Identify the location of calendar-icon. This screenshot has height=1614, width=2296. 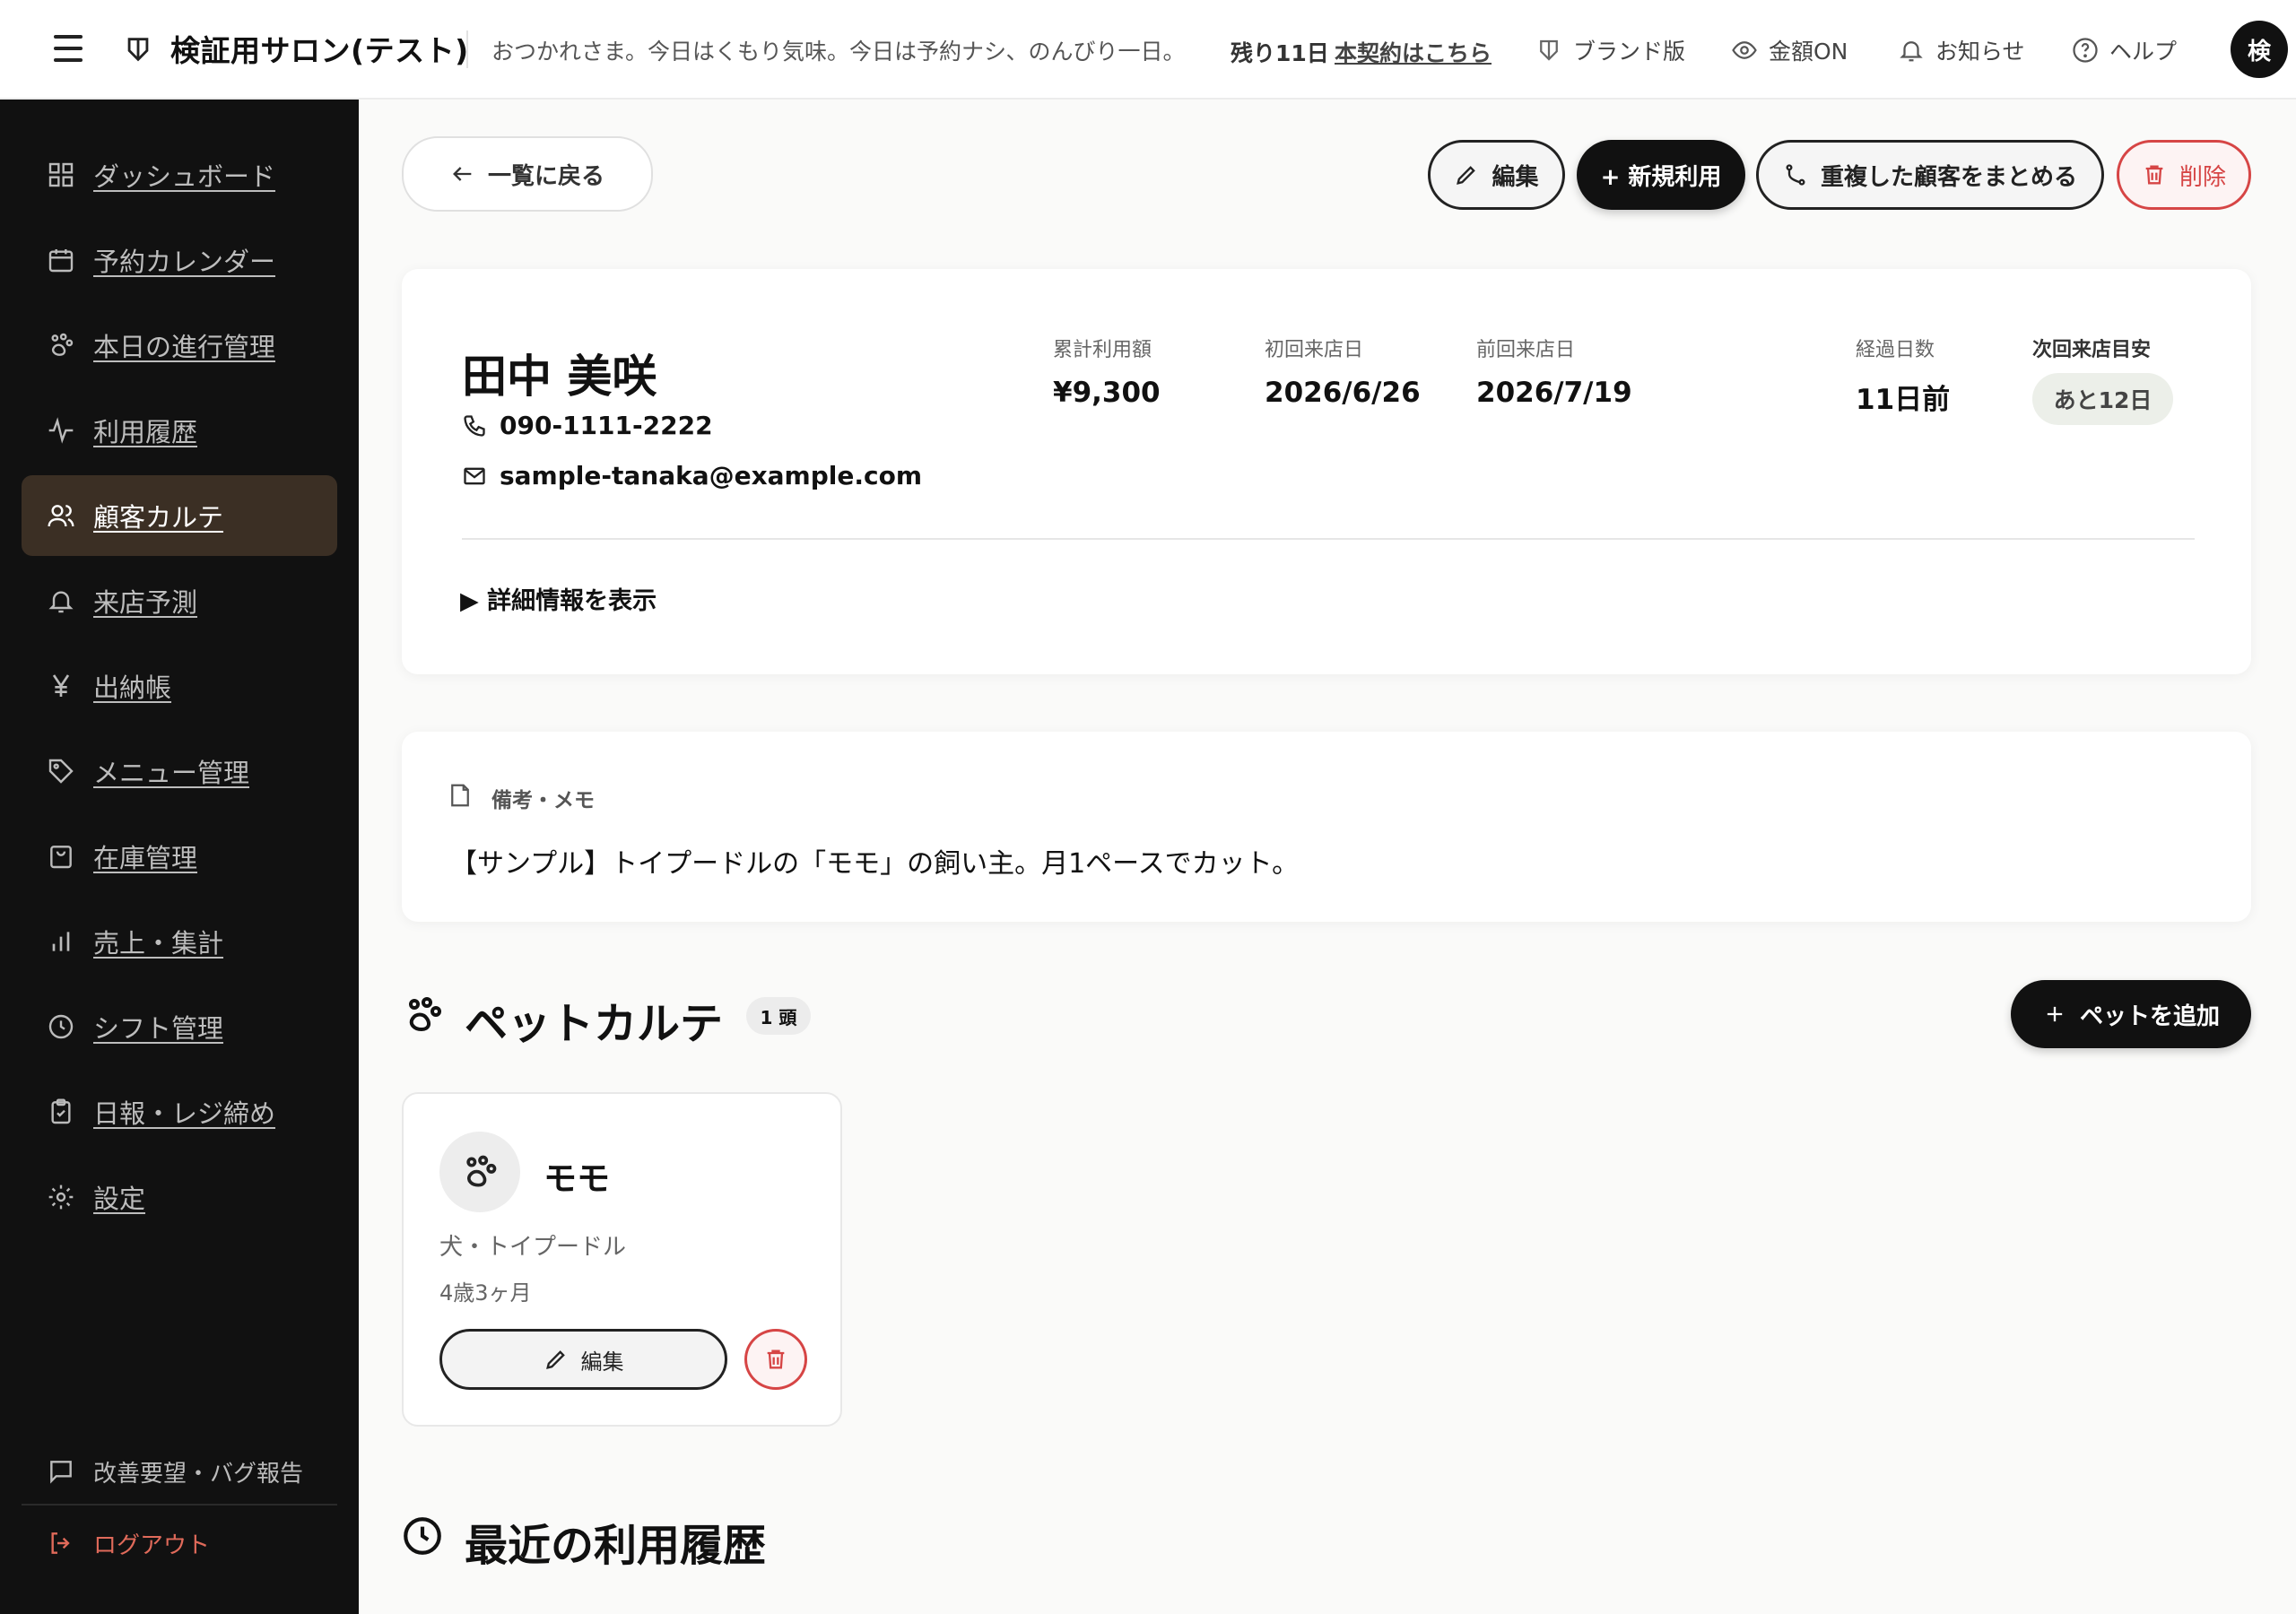
(61, 261).